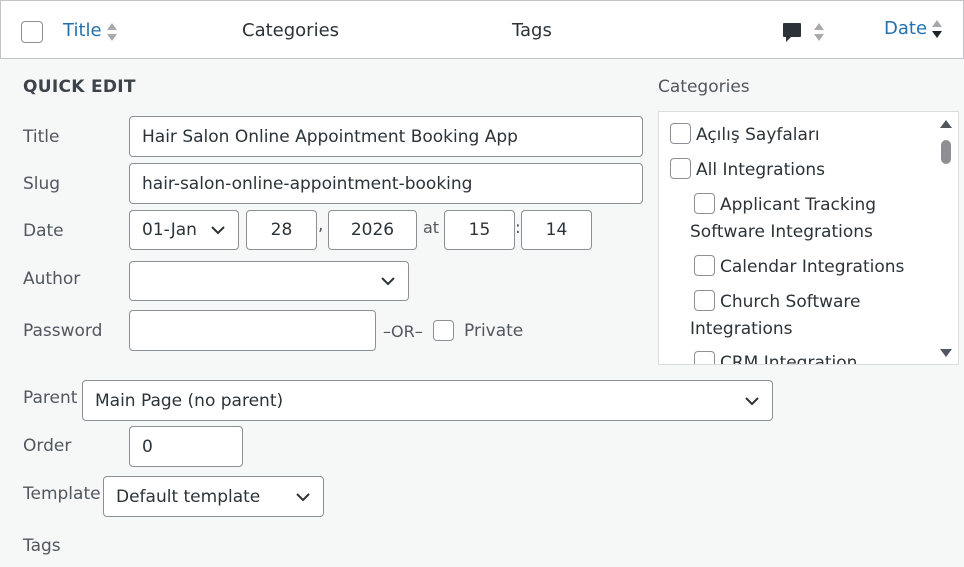 This screenshot has width=964, height=567. What do you see at coordinates (946, 353) in the screenshot?
I see `scroll-down-icon` at bounding box center [946, 353].